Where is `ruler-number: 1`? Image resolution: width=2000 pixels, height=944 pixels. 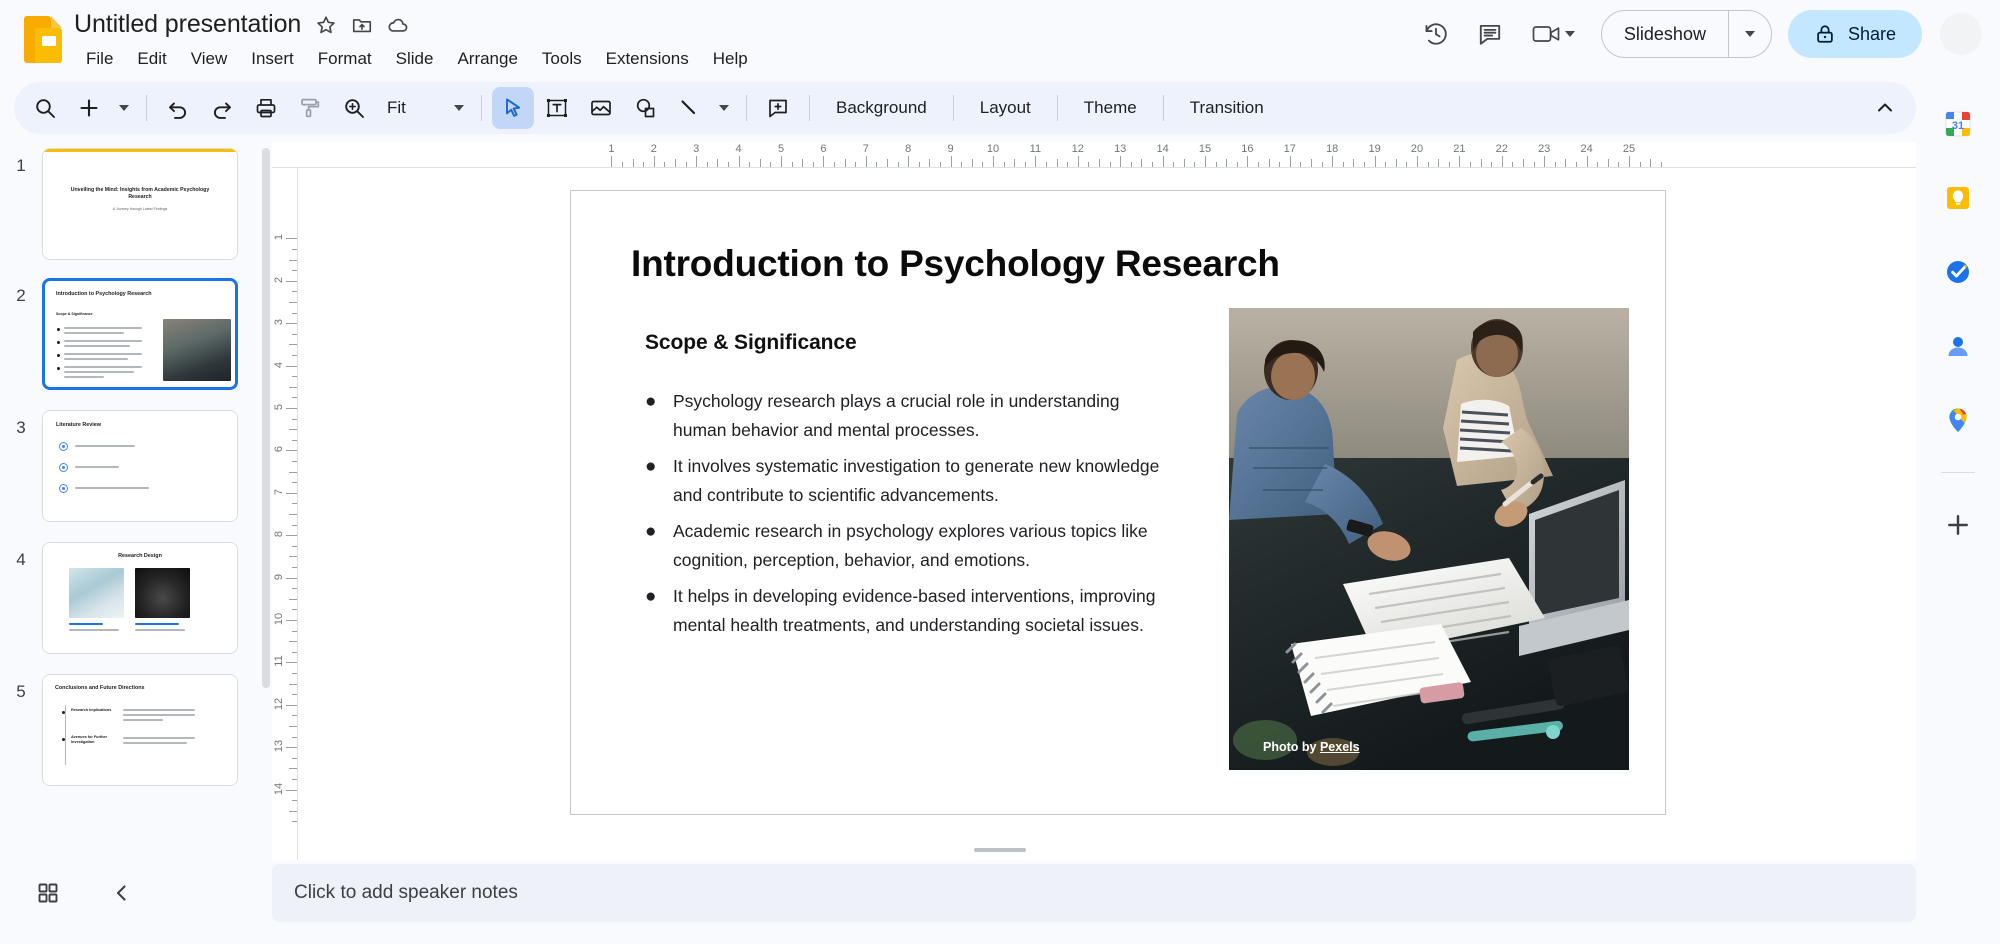
ruler-number: 1 is located at coordinates (279, 237).